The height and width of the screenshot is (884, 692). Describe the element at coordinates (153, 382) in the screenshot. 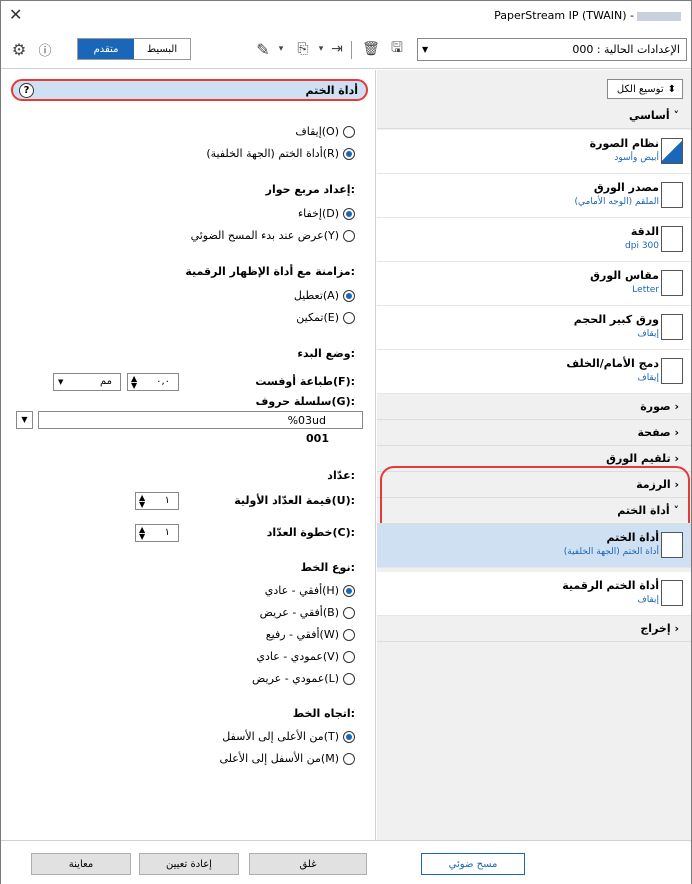

I see `offset-spinner: ▲ ▼ ٠,٠` at that location.